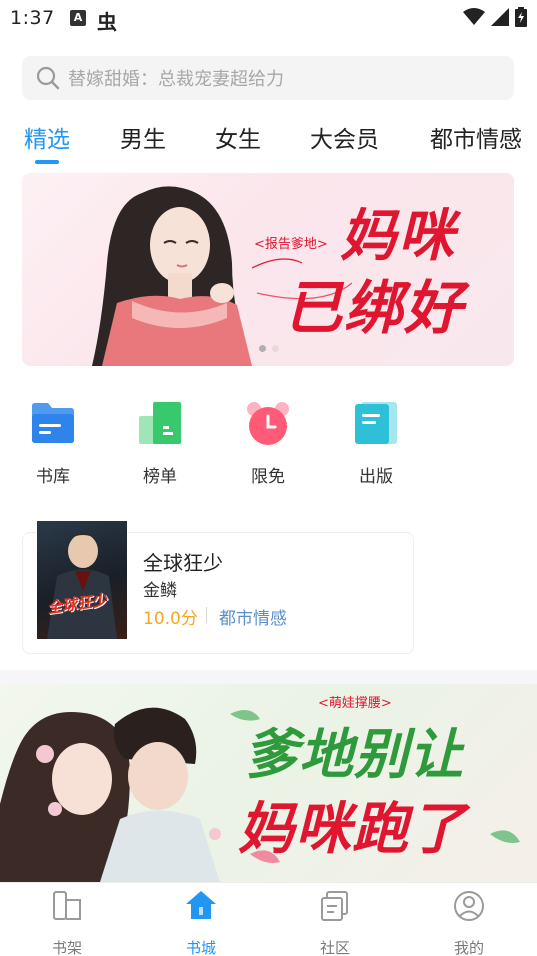 This screenshot has height=956, width=537. I want to click on community-icon, so click(334, 906).